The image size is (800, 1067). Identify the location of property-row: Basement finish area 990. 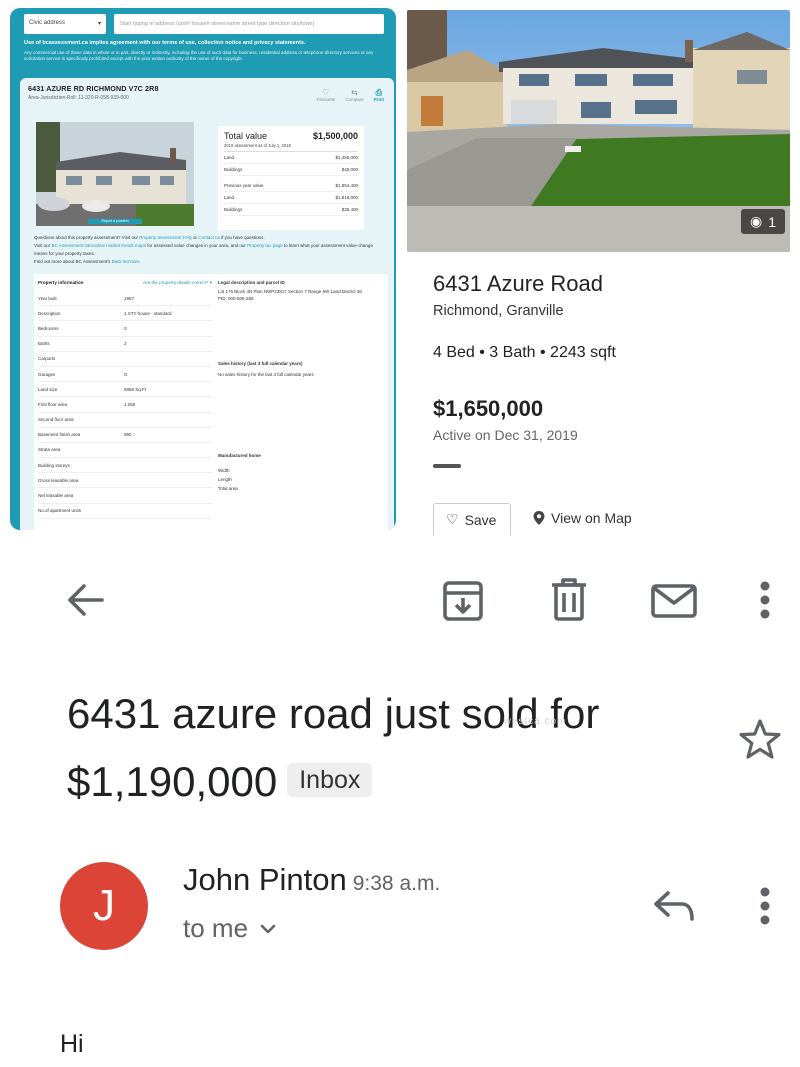
(125, 435).